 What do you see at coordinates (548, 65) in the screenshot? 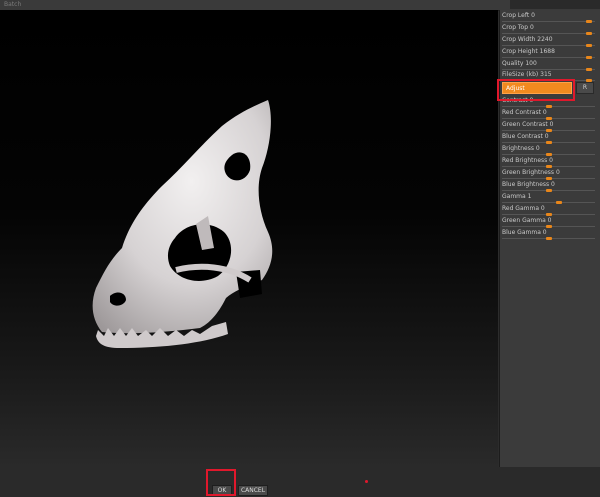
I see `param-quality: Quality 100` at bounding box center [548, 65].